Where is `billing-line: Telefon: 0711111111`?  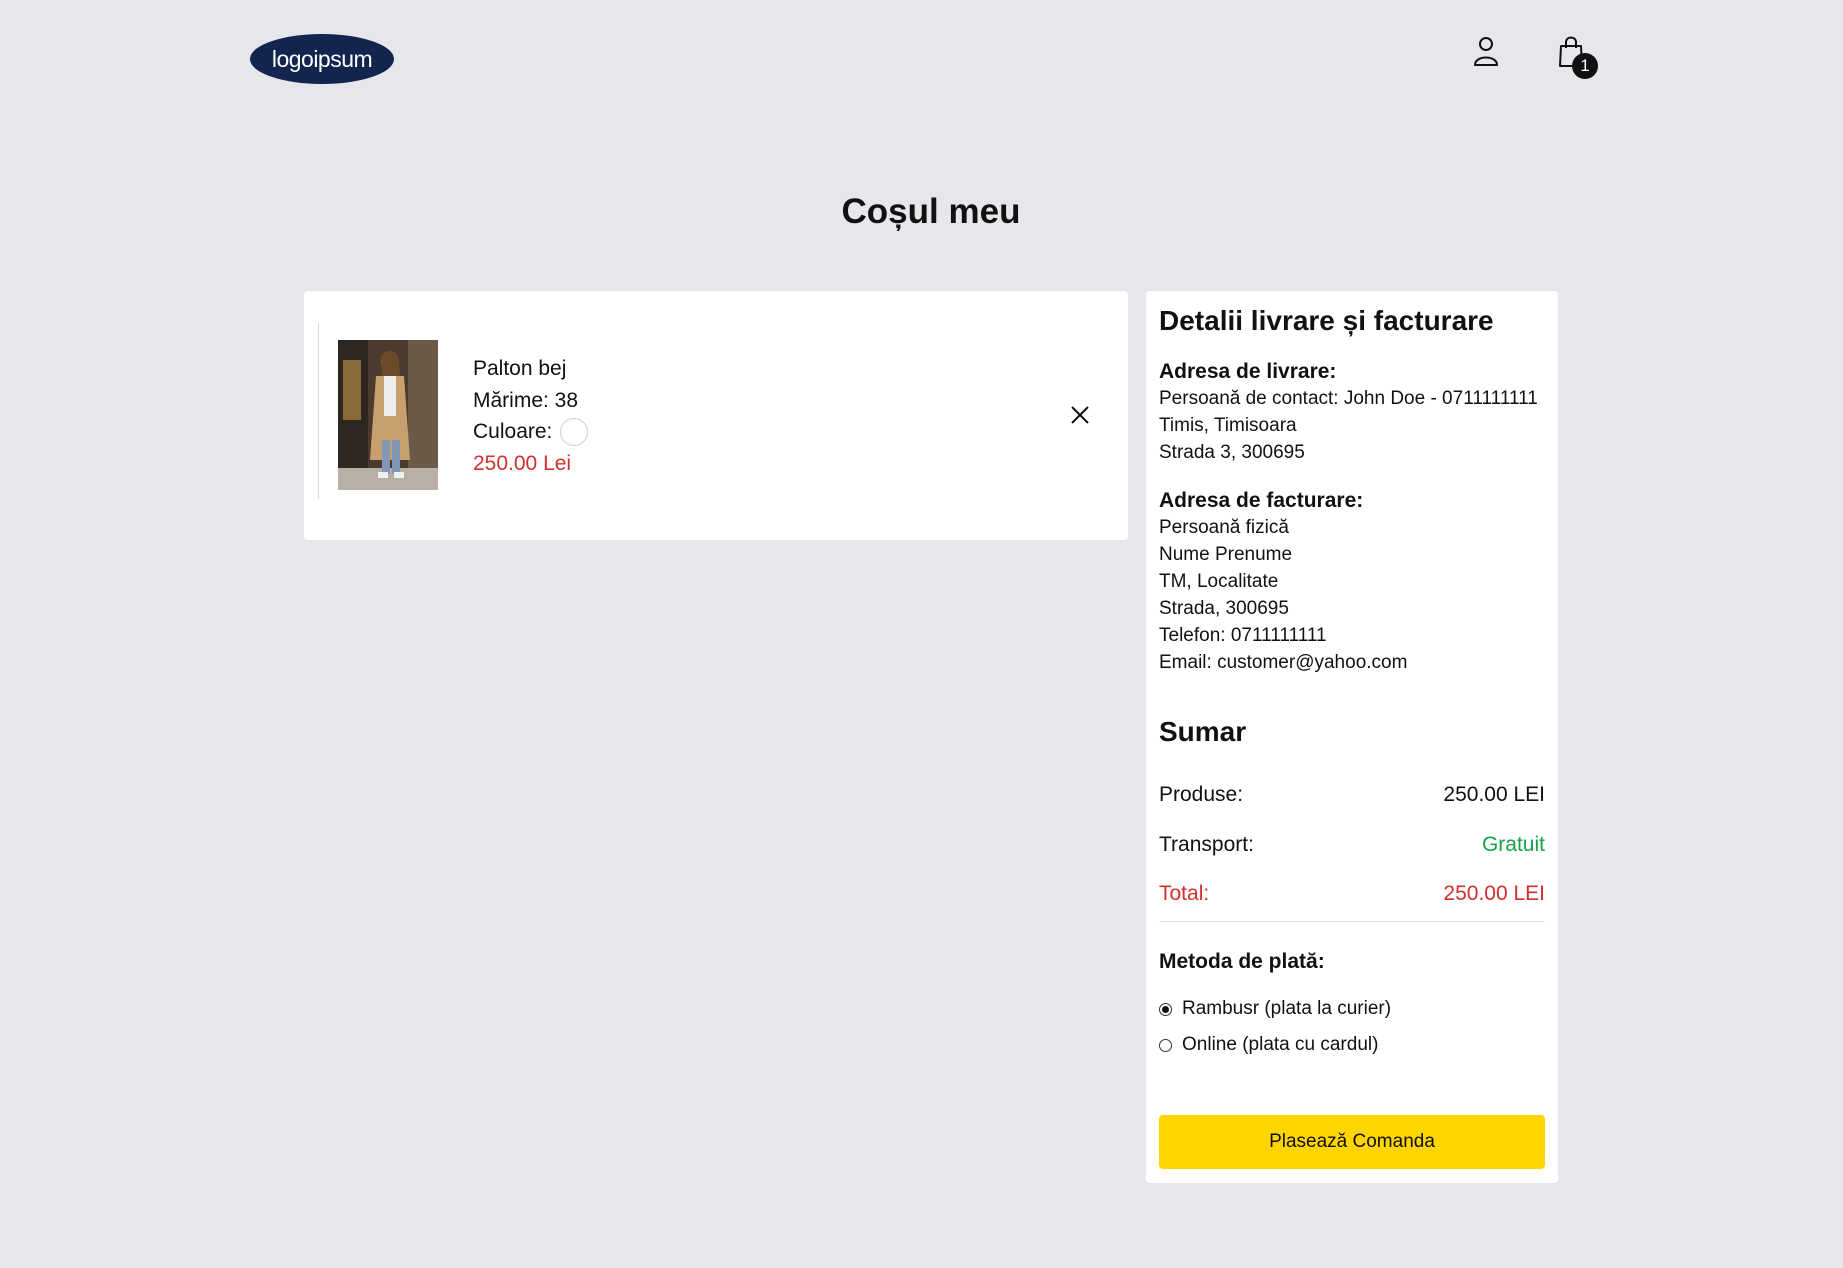 billing-line: Telefon: 0711111111 is located at coordinates (1243, 635).